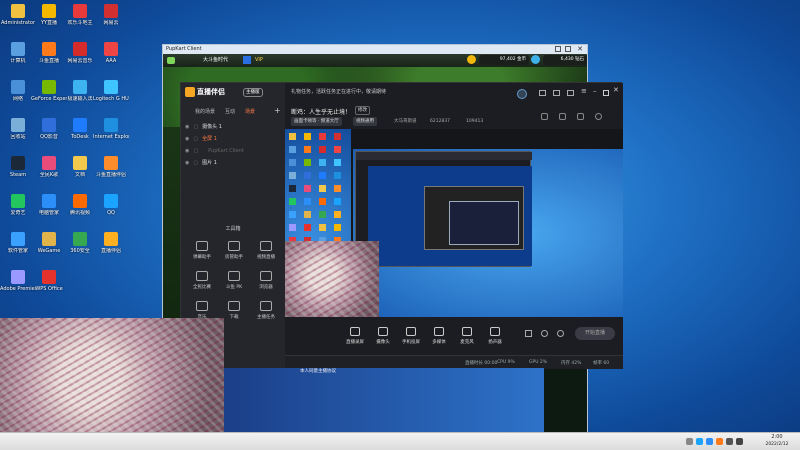 The height and width of the screenshot is (450, 800). Describe the element at coordinates (49, 285) in the screenshot. I see `desktop-icon: WPS Office` at that location.